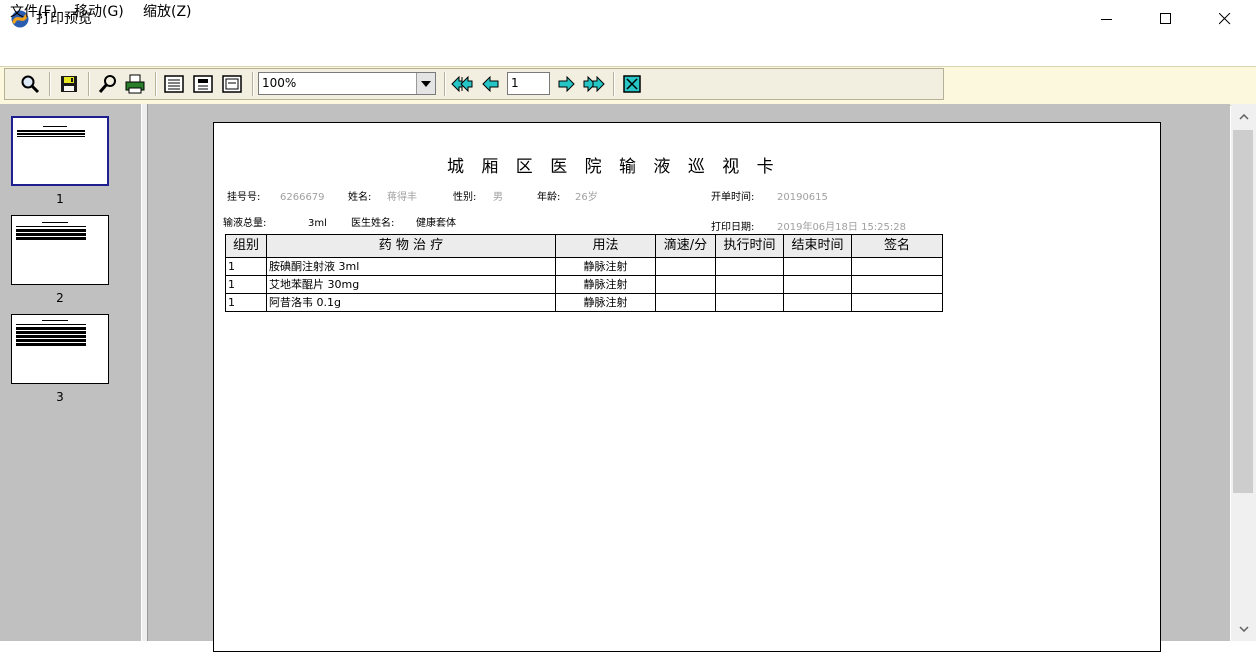 The height and width of the screenshot is (652, 1256). Describe the element at coordinates (897, 246) in the screenshot. I see `header-signature: 签名` at that location.